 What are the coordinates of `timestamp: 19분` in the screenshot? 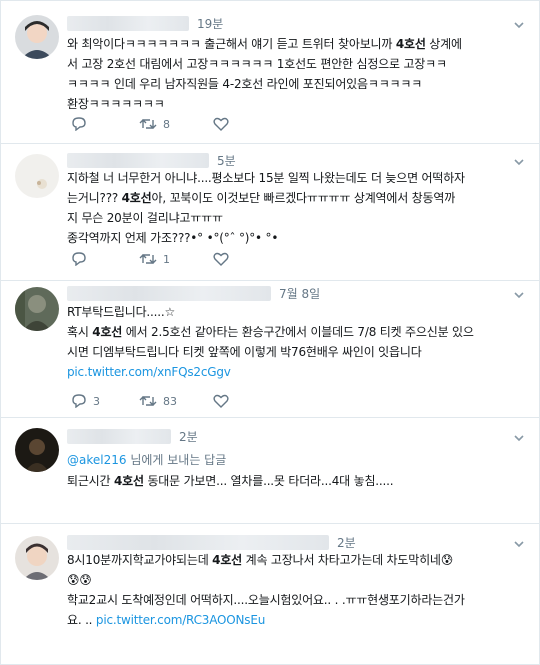 It's located at (210, 23).